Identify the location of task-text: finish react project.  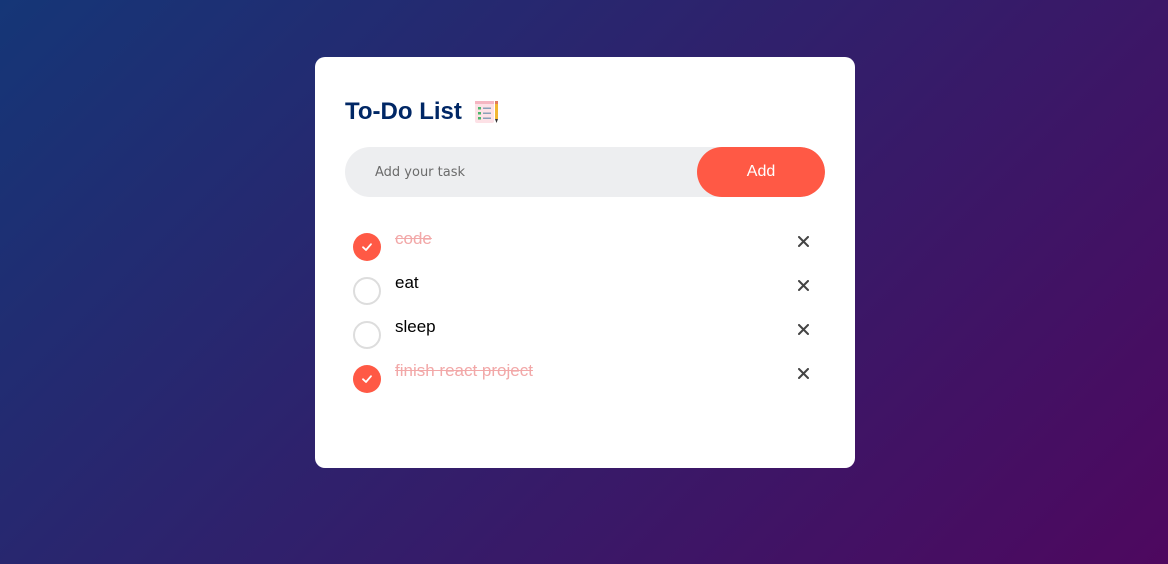
(464, 370).